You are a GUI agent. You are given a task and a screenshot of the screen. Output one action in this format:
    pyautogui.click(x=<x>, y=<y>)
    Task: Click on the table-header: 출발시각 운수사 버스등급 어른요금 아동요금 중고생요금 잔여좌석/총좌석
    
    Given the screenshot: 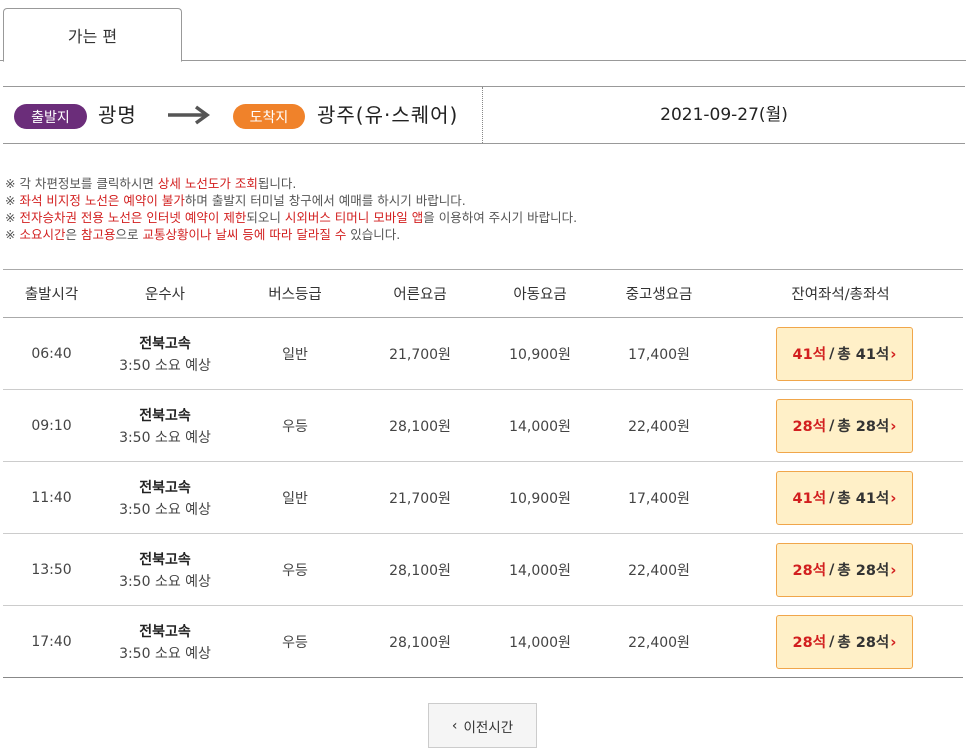 What is the action you would take?
    pyautogui.click(x=483, y=294)
    